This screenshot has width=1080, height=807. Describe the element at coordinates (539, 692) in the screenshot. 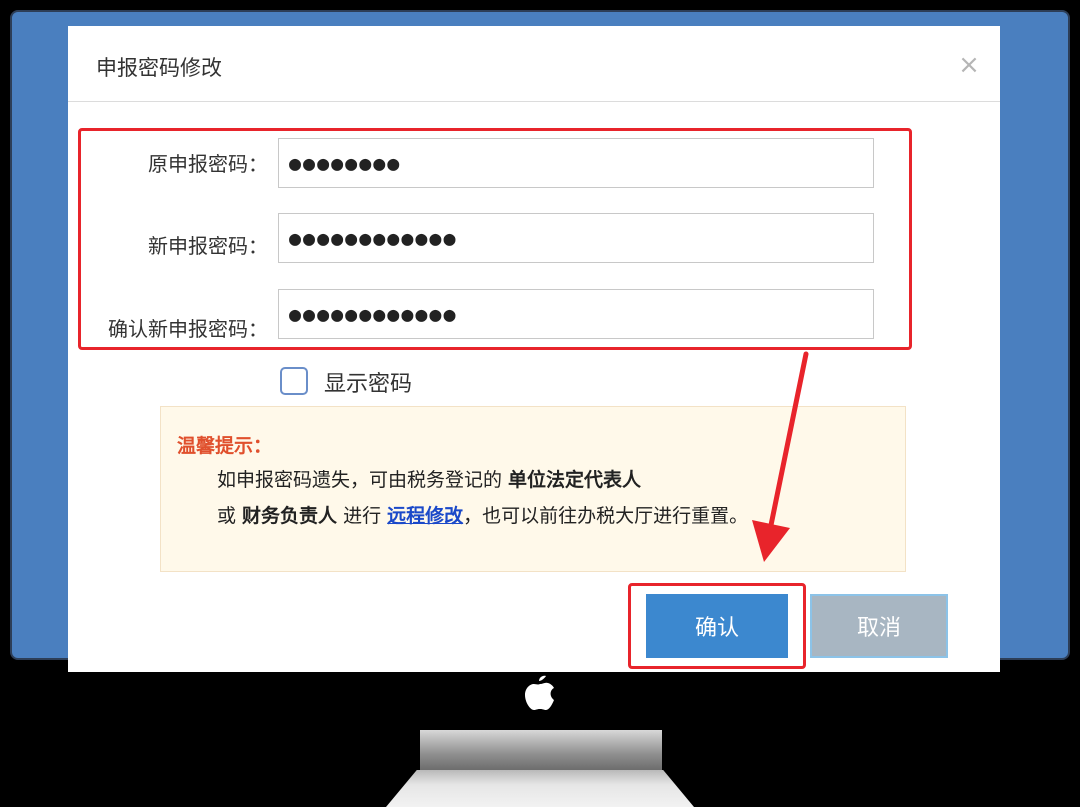

I see `apple-logo-icon` at that location.